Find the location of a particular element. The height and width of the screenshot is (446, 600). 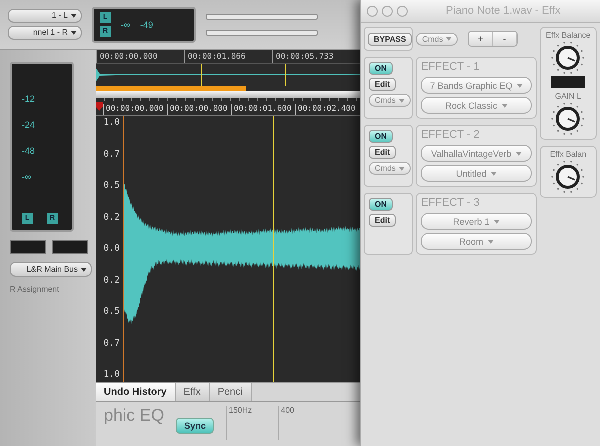

time-label: 00:00:01.600 is located at coordinates (263, 109).